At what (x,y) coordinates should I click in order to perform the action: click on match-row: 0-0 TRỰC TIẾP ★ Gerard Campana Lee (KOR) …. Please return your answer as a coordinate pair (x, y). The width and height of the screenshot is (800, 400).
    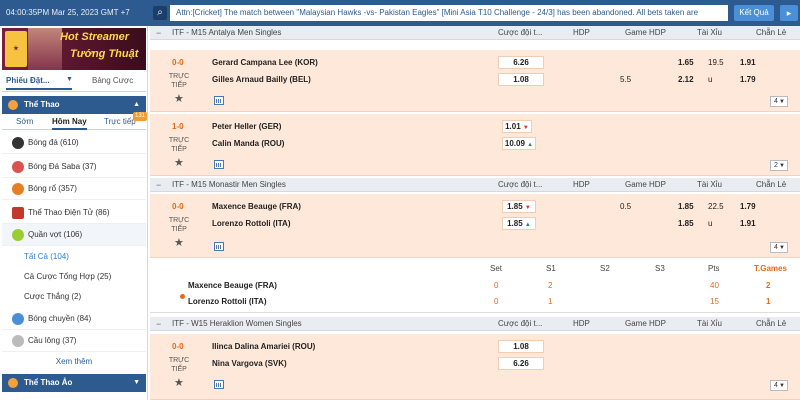
    Looking at the image, I should click on (475, 81).